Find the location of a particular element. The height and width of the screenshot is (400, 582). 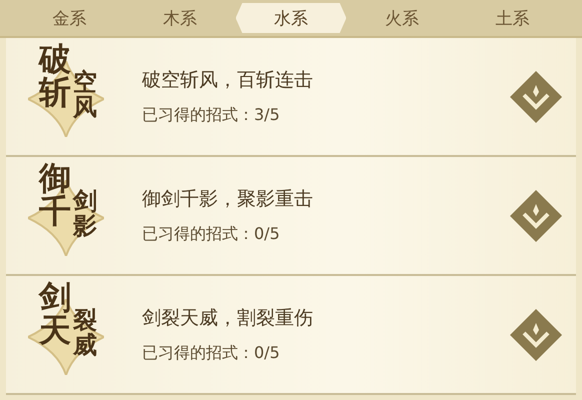

emblem-character: 斩 is located at coordinates (55, 93).